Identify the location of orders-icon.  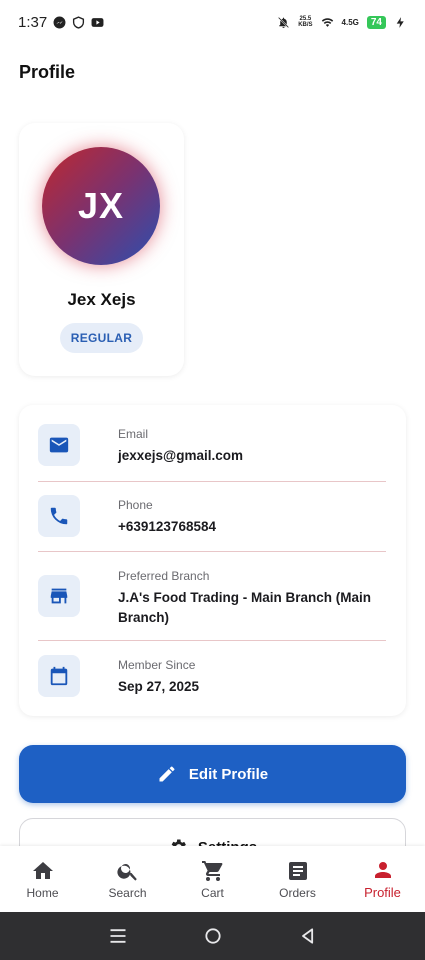
(297, 870).